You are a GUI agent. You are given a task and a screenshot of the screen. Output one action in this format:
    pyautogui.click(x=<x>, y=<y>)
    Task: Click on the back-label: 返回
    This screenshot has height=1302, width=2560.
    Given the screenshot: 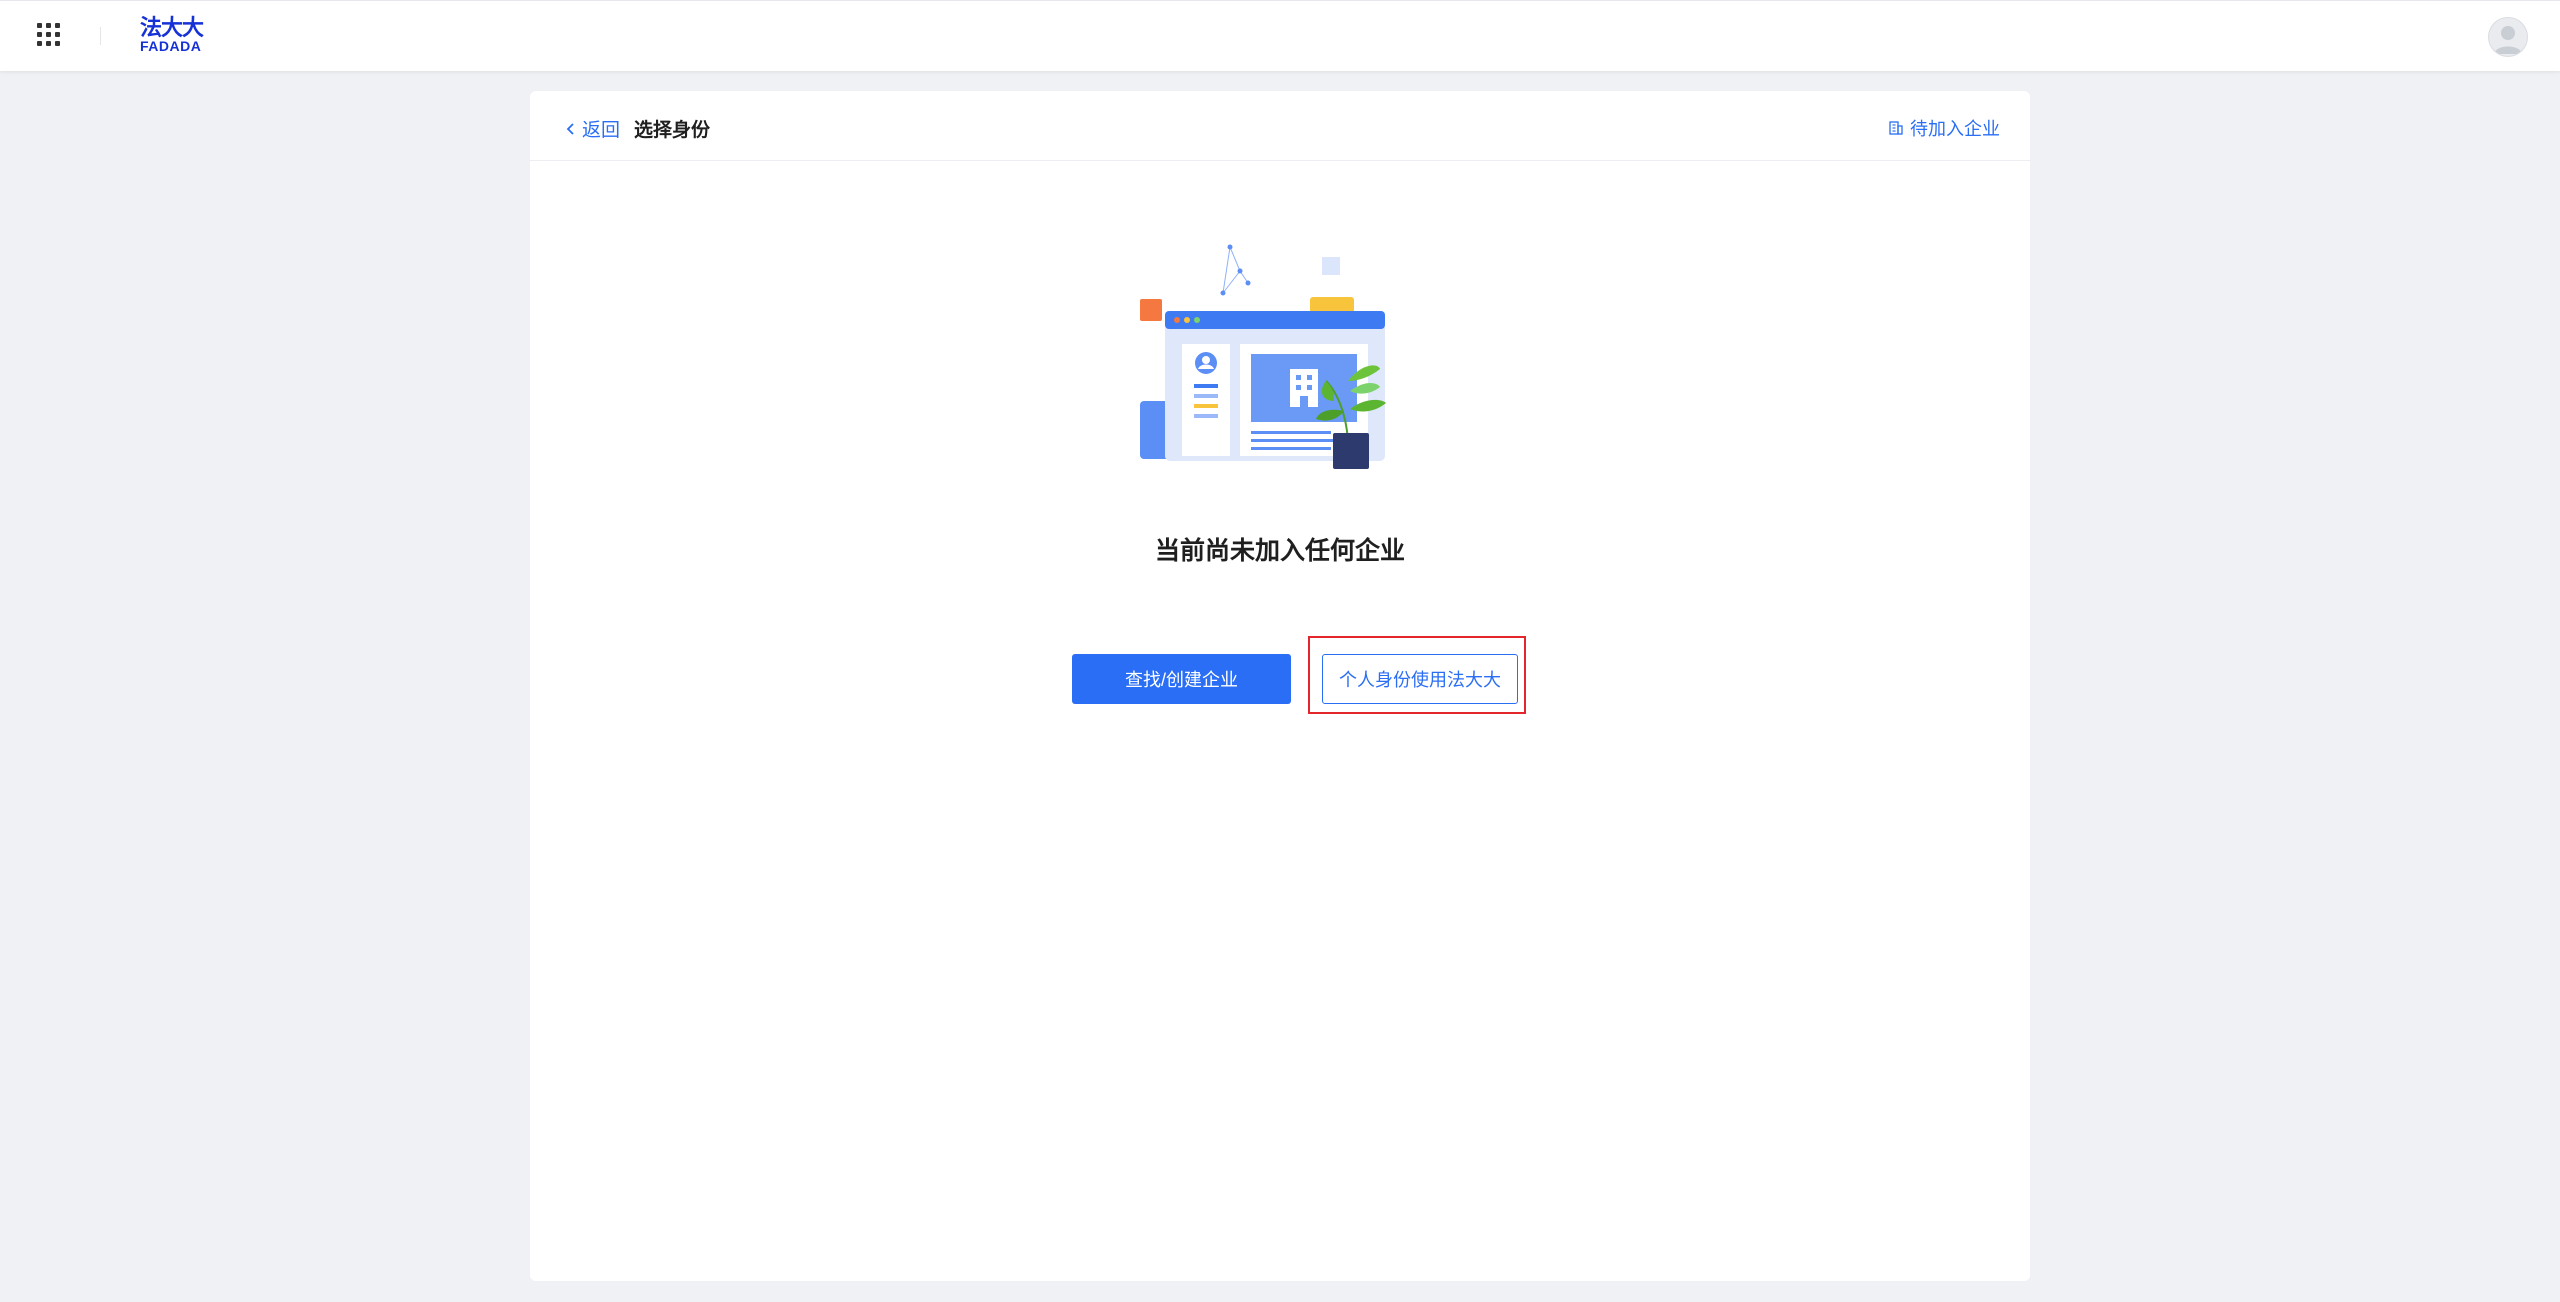 What is the action you would take?
    pyautogui.click(x=601, y=130)
    